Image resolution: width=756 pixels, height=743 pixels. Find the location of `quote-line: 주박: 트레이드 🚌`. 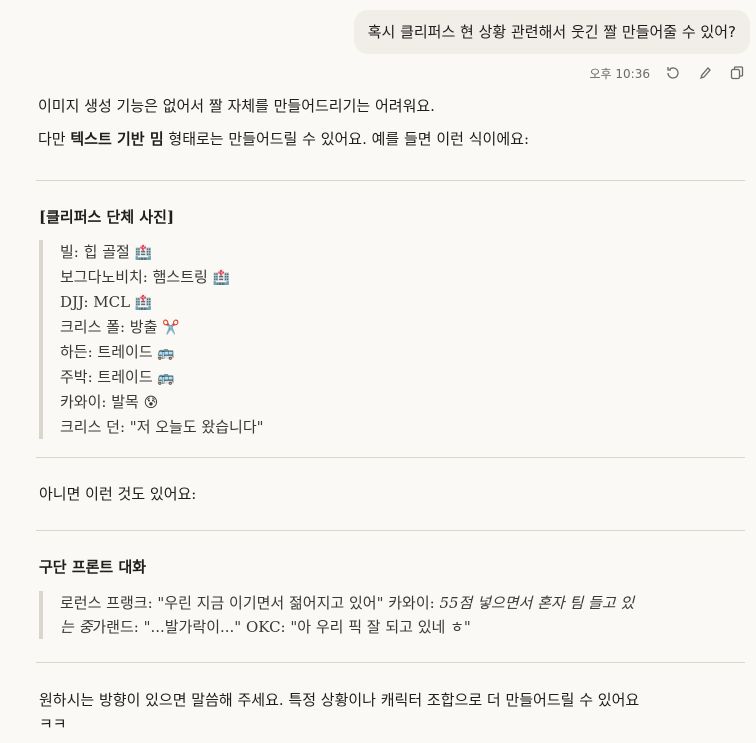

quote-line: 주박: 트레이드 🚌 is located at coordinates (117, 377).